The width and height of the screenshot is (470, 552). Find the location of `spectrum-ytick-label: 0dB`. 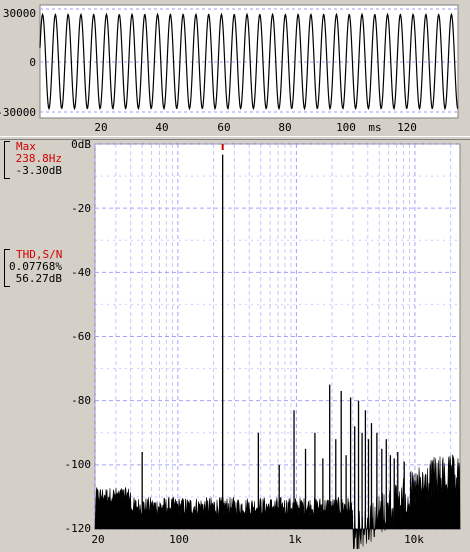

spectrum-ytick-label: 0dB is located at coordinates (81, 145).